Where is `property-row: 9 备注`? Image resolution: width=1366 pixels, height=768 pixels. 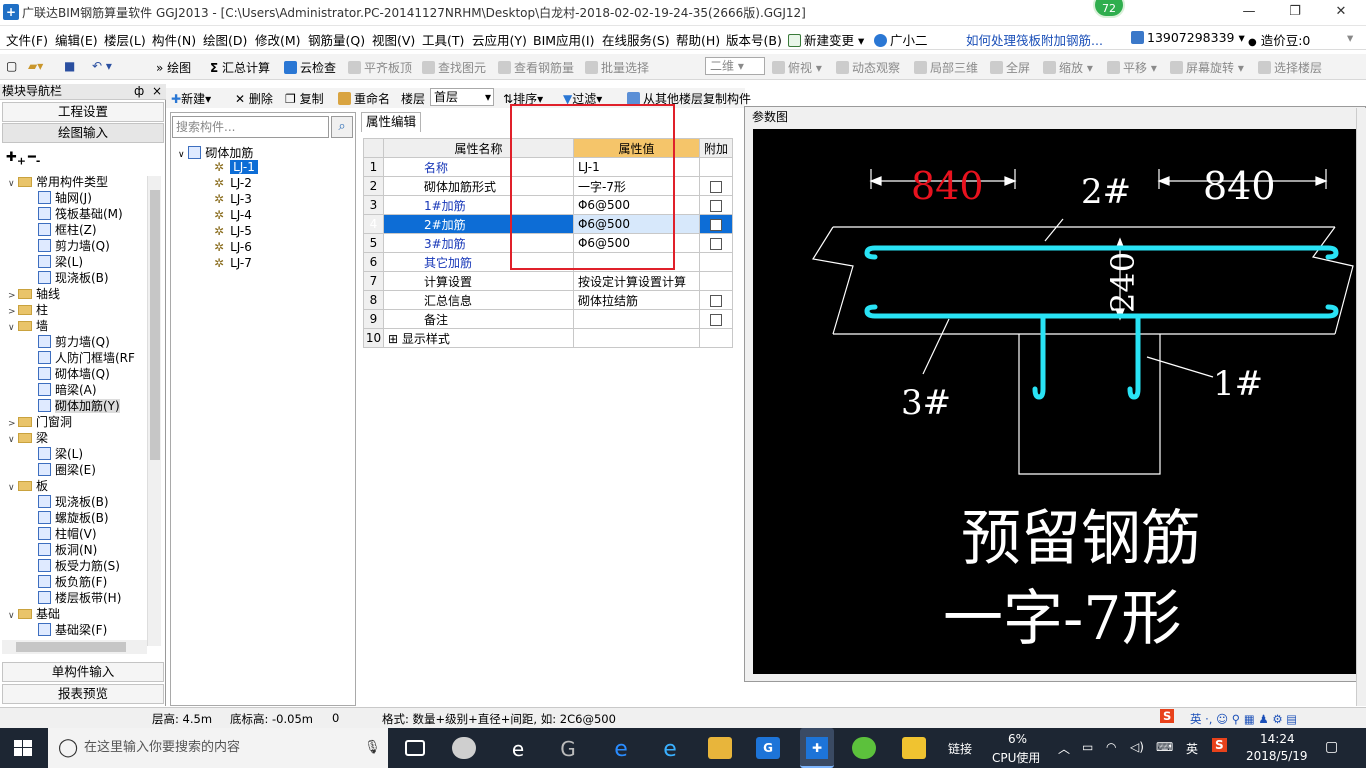
property-row: 9 备注 is located at coordinates (548, 319).